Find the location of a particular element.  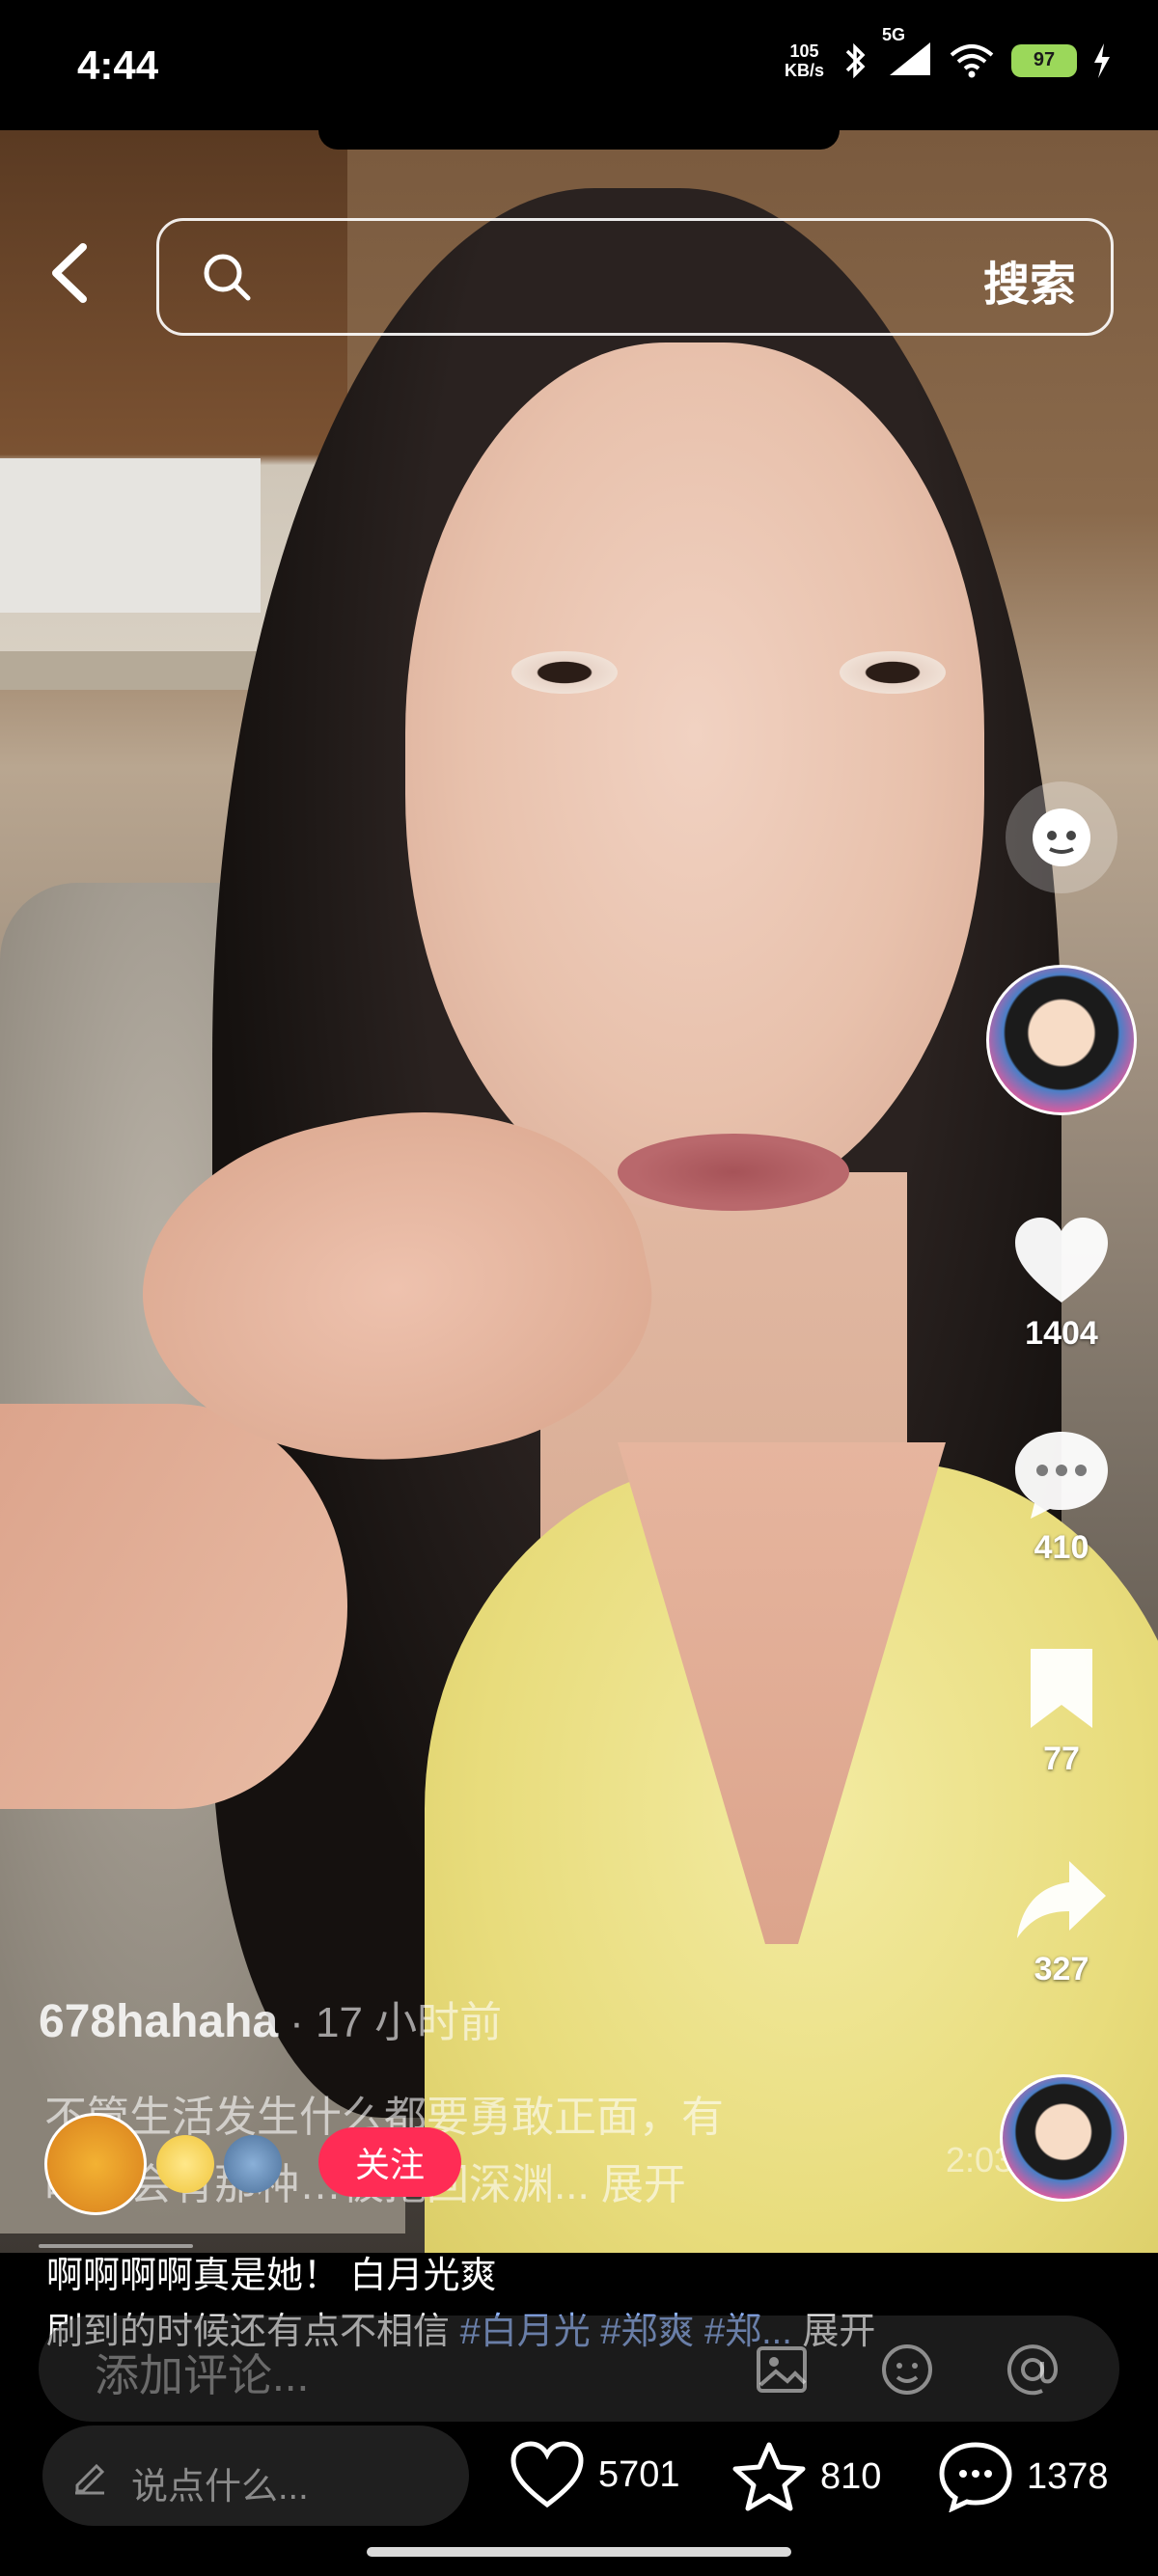

ai-assistant-button is located at coordinates (1061, 837).